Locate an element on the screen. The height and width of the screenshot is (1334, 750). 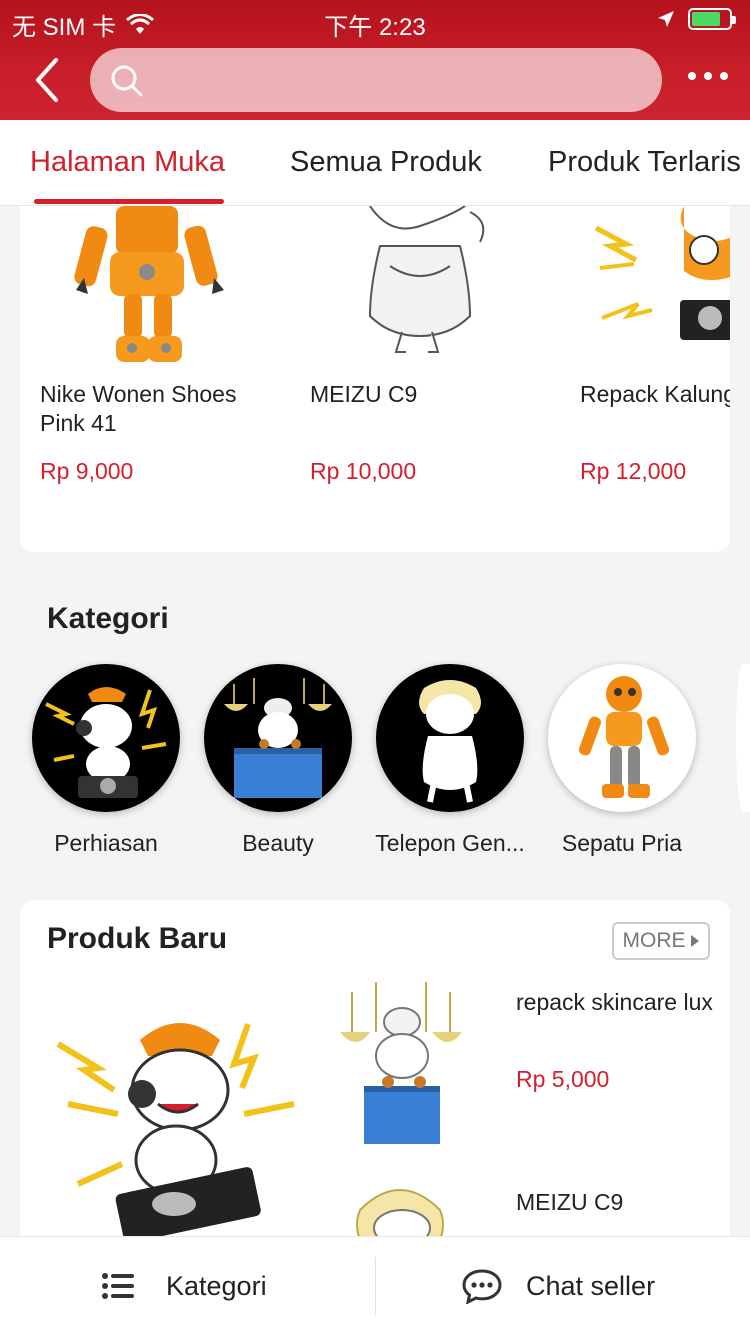
app-header: 无 SIM 卡 下午 2:23 is located at coordinates (375, 60).